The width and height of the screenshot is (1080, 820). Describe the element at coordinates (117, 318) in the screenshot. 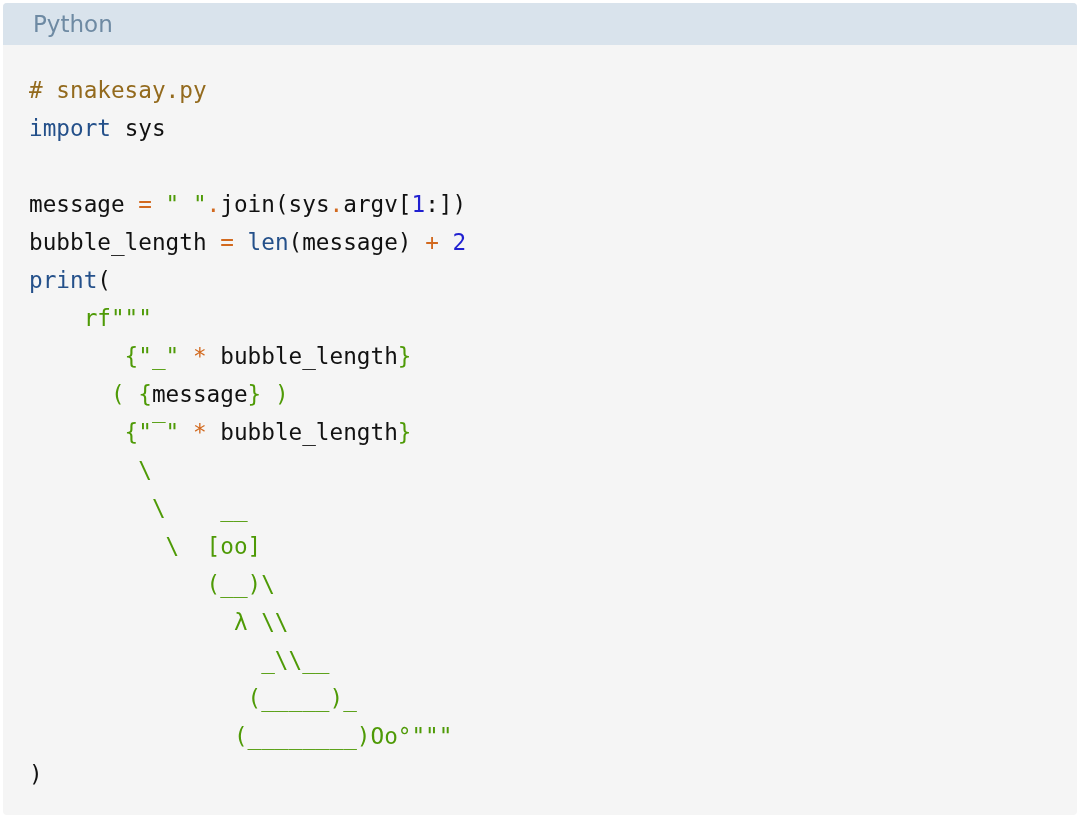

I see `code-line: rf"""` at that location.